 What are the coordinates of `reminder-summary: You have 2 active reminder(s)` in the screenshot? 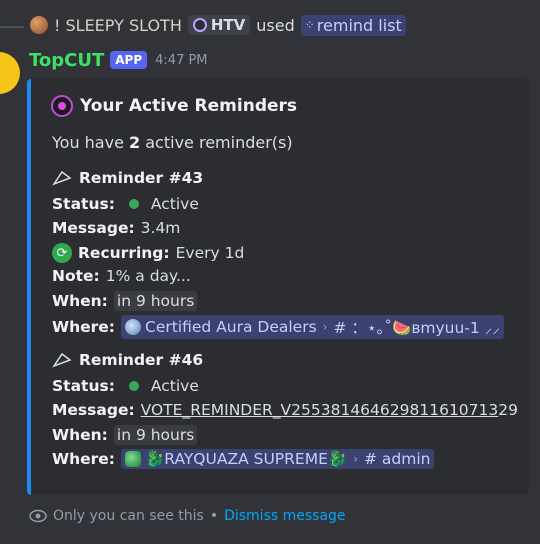 It's located at (172, 142).